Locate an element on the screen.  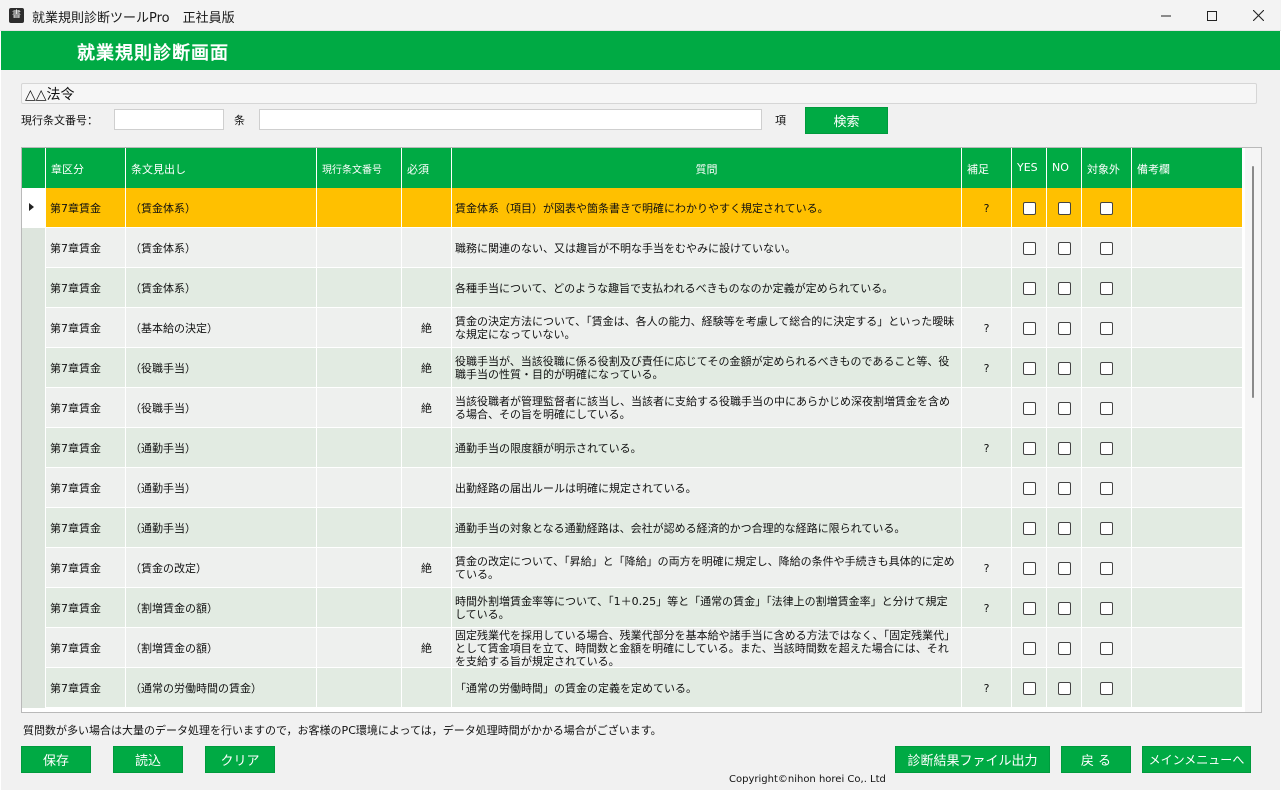
column-header-not-applicable: 対象外 is located at coordinates (1107, 168).